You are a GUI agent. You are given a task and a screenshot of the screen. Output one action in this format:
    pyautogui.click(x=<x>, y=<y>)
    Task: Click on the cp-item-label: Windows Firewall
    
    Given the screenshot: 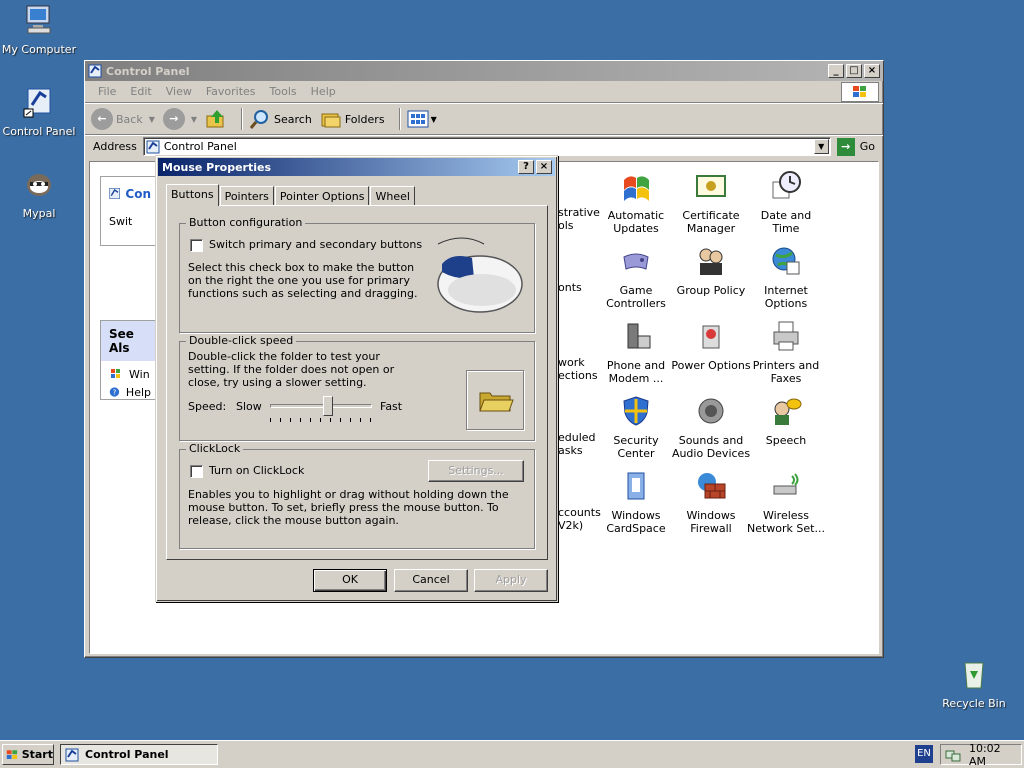 What is the action you would take?
    pyautogui.click(x=711, y=522)
    